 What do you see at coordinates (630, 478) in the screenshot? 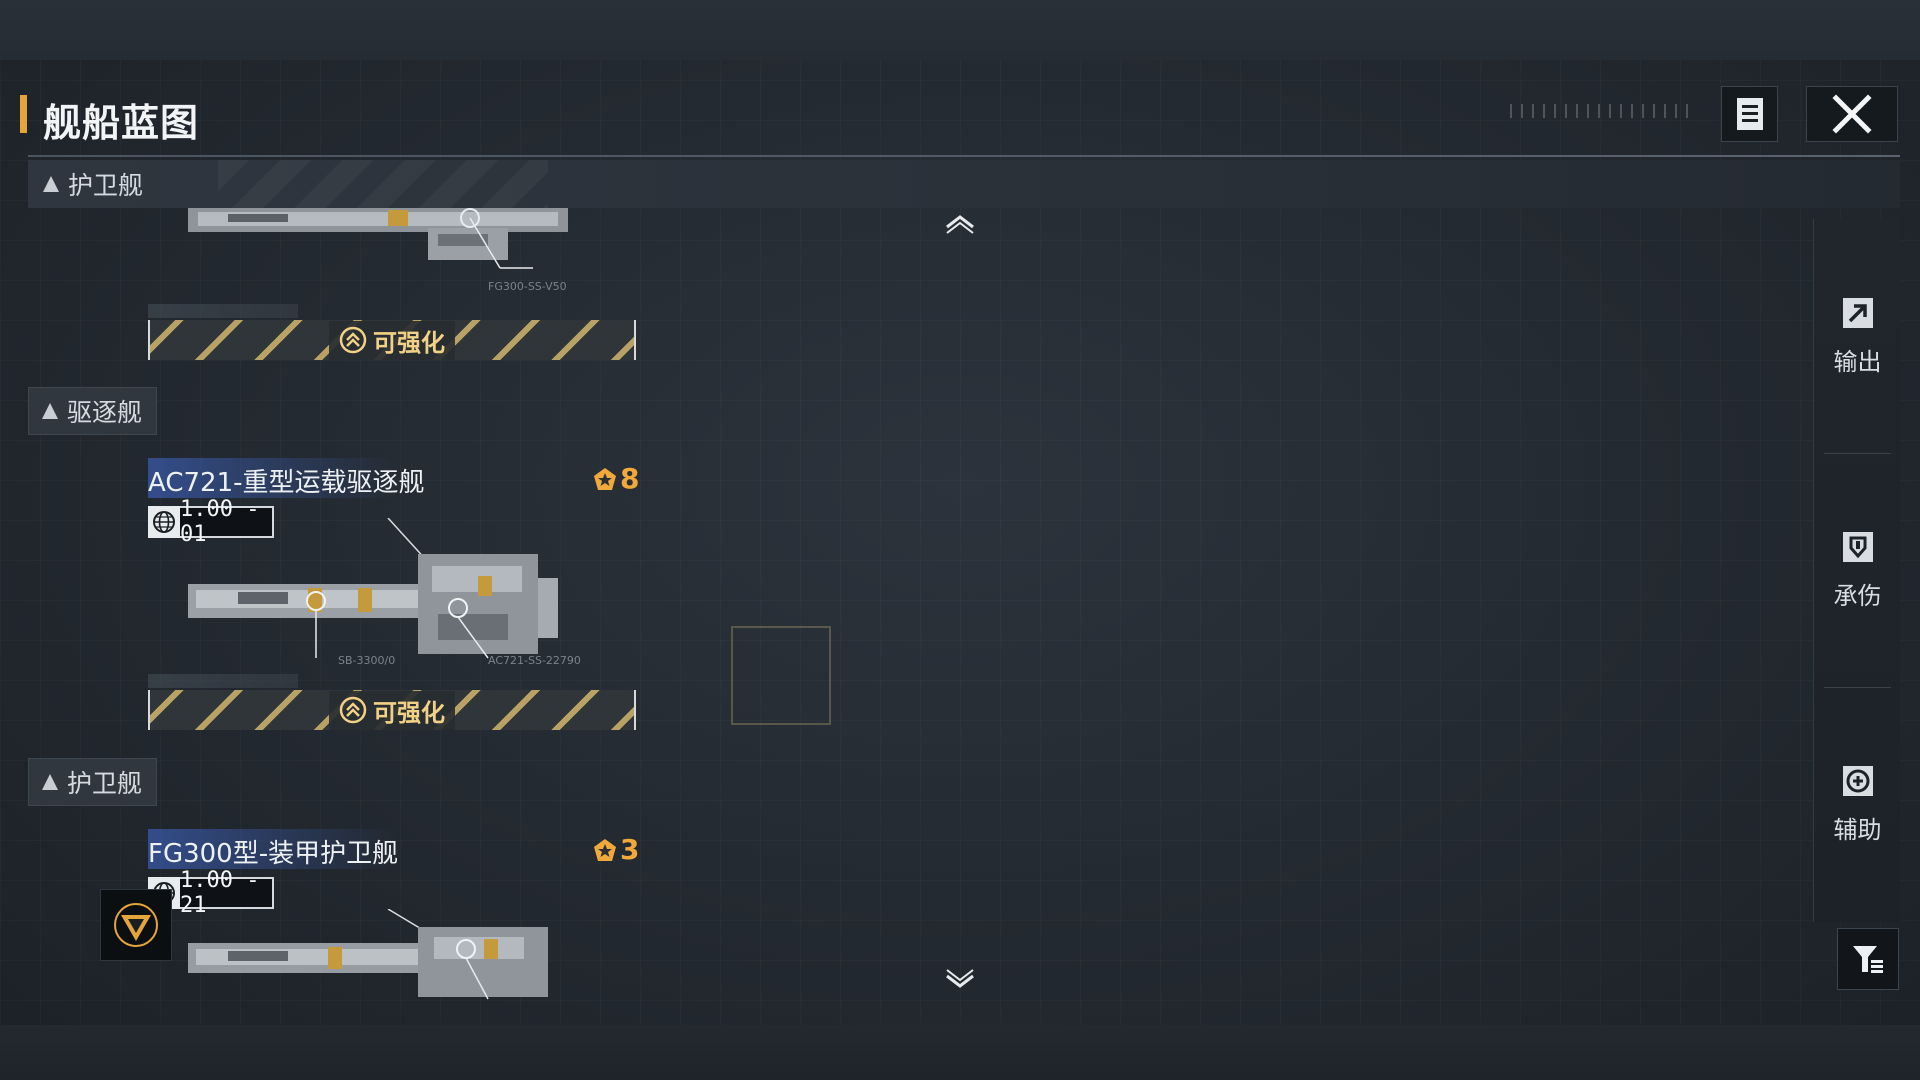
I see `ship-level-value: 8` at bounding box center [630, 478].